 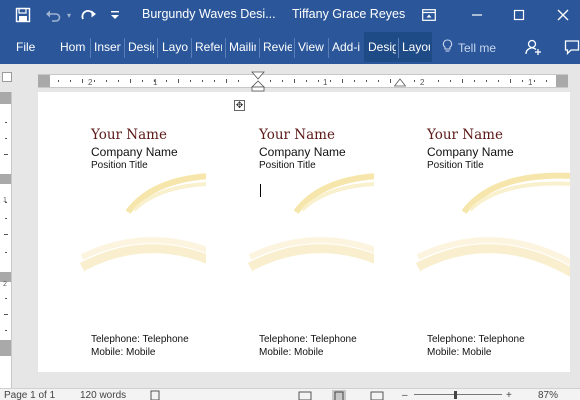 What do you see at coordinates (346, 48) in the screenshot?
I see `tab-add-ins: Add-ins` at bounding box center [346, 48].